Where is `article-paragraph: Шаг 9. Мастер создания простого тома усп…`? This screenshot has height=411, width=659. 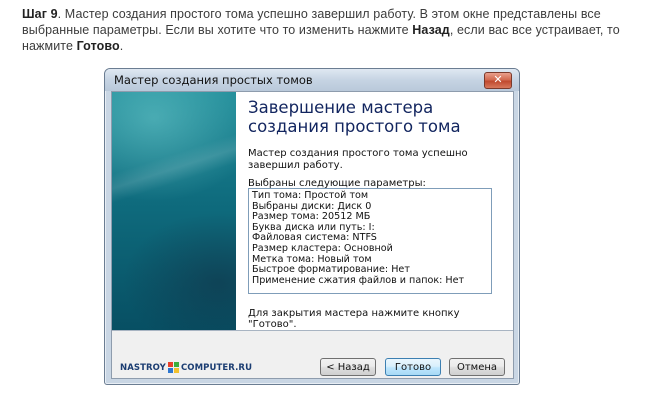 article-paragraph: Шаг 9. Мастер создания простого тома усп… is located at coordinates (328, 30).